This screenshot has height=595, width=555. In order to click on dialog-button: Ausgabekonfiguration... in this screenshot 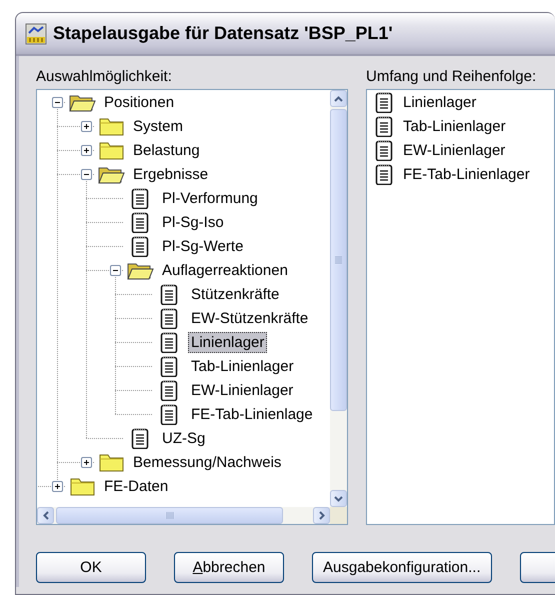, I will do `click(402, 567)`.